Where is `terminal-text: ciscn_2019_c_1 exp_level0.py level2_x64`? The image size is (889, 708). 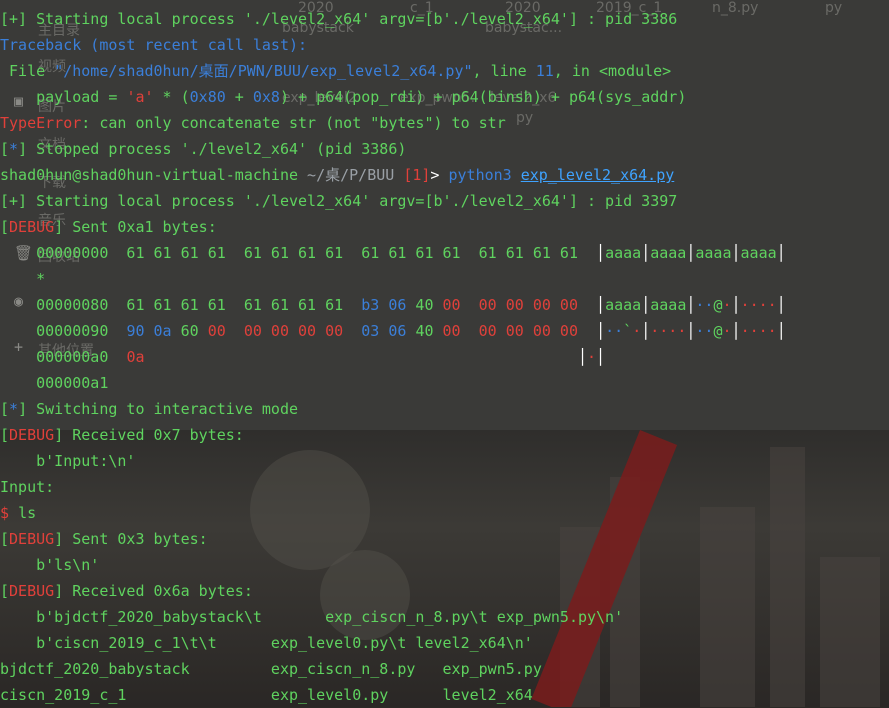
terminal-text: ciscn_2019_c_1 exp_level0.py level2_x64 is located at coordinates (266, 695).